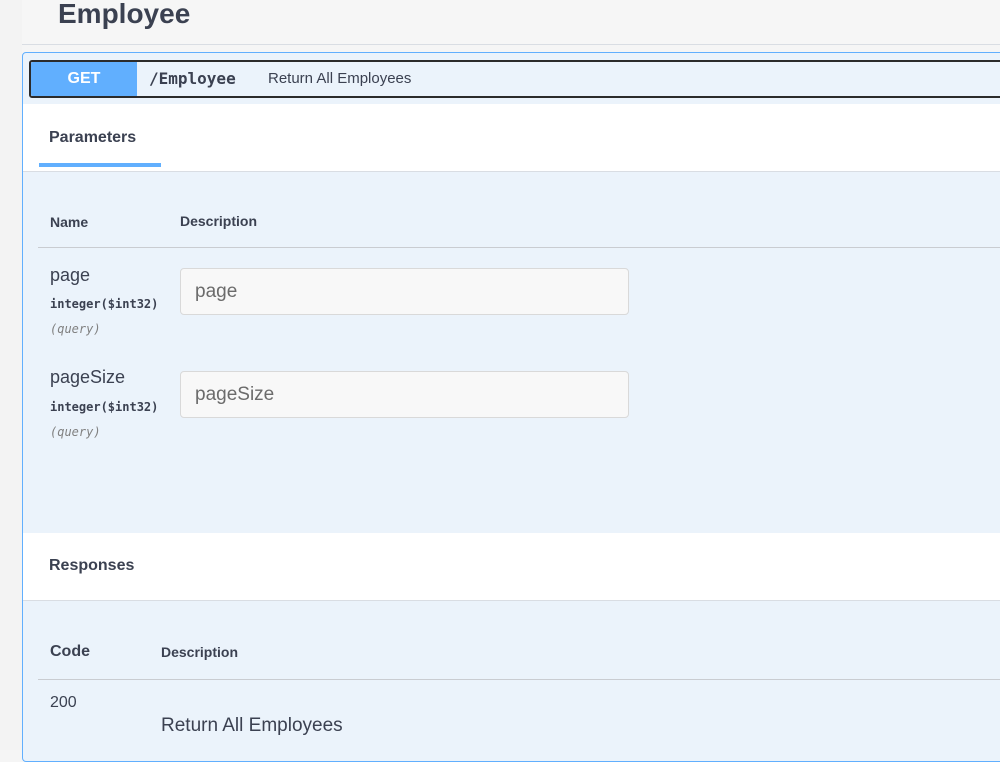  Describe the element at coordinates (511, 138) in the screenshot. I see `parameters-section-header: Parameters` at that location.